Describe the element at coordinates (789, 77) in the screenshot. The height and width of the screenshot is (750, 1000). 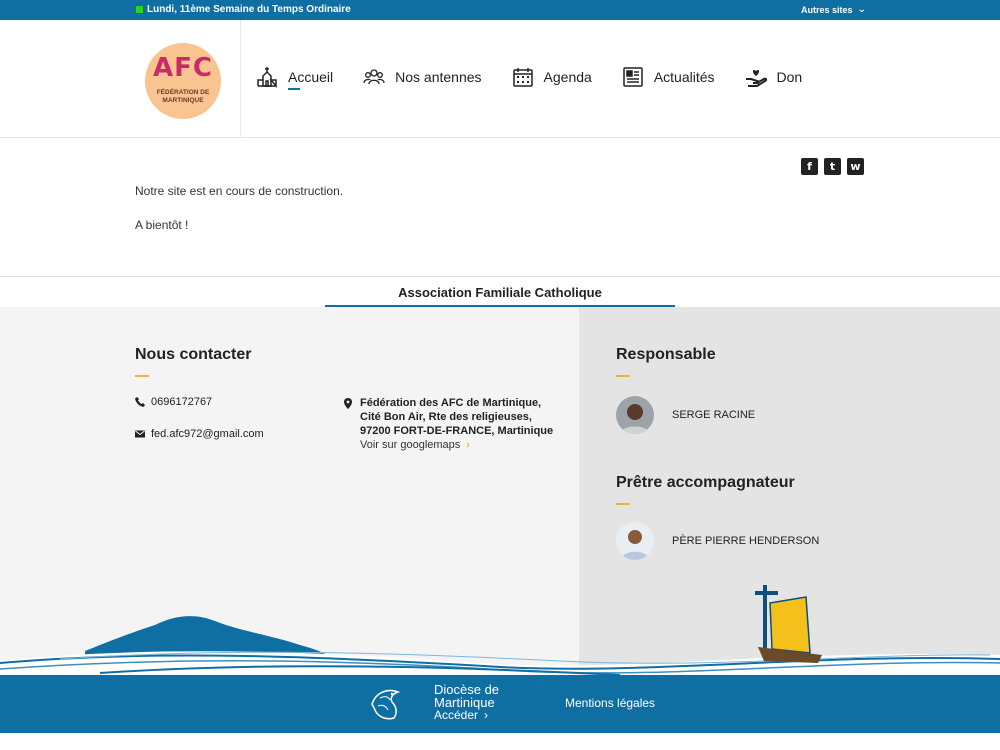
I see `nav-label: Don` at that location.